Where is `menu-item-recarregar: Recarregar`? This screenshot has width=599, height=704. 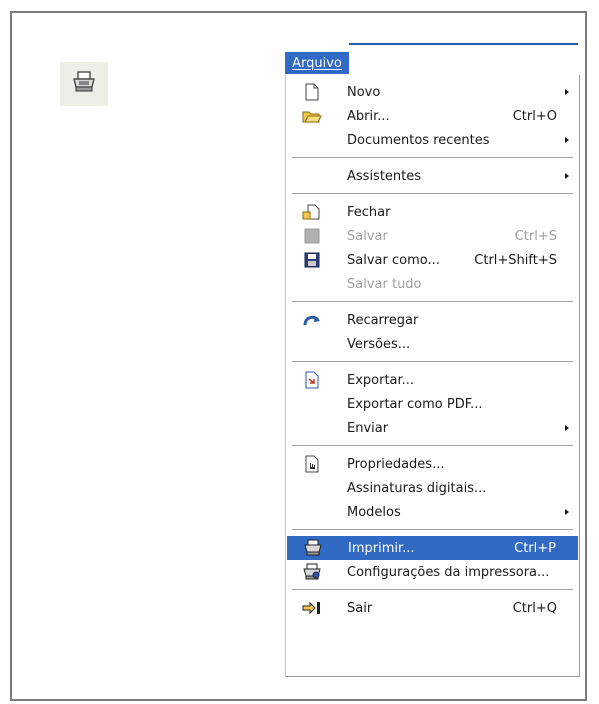 menu-item-recarregar: Recarregar is located at coordinates (432, 320).